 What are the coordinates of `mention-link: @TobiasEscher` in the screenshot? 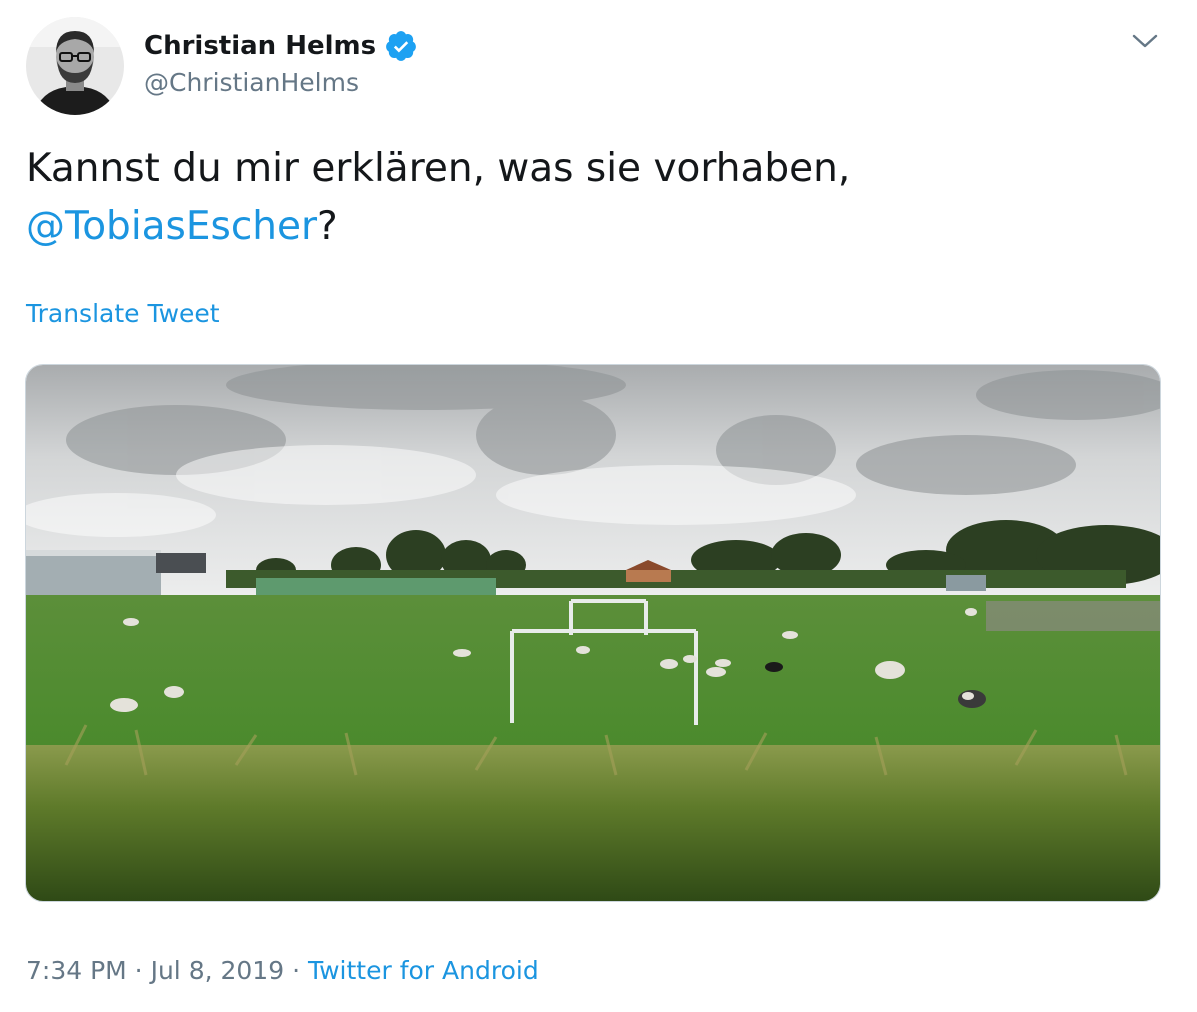 It's located at (171, 226).